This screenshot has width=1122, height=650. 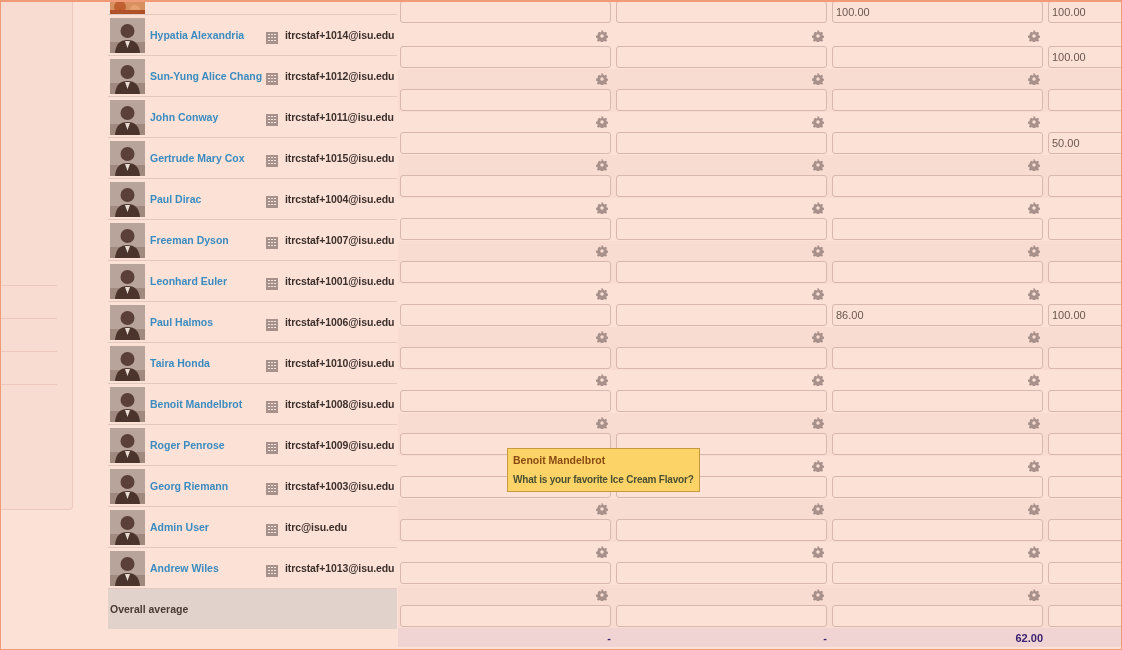 What do you see at coordinates (208, 76) in the screenshot?
I see `student-name-link: Sun-Yung Alice Chang` at bounding box center [208, 76].